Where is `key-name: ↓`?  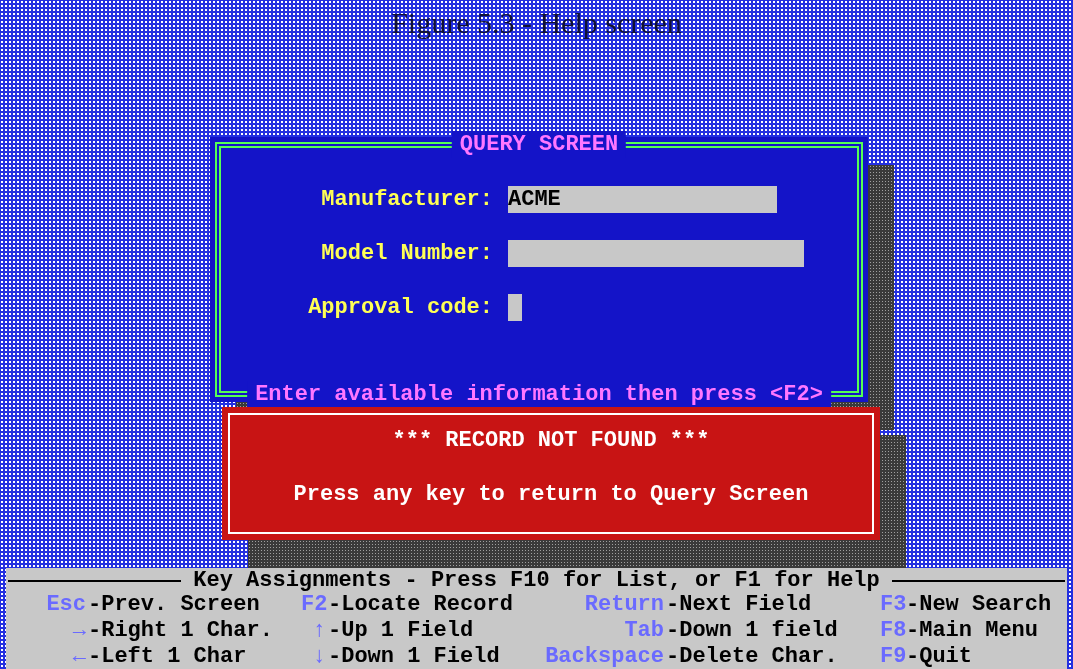
key-name: ↓ is located at coordinates (319, 656).